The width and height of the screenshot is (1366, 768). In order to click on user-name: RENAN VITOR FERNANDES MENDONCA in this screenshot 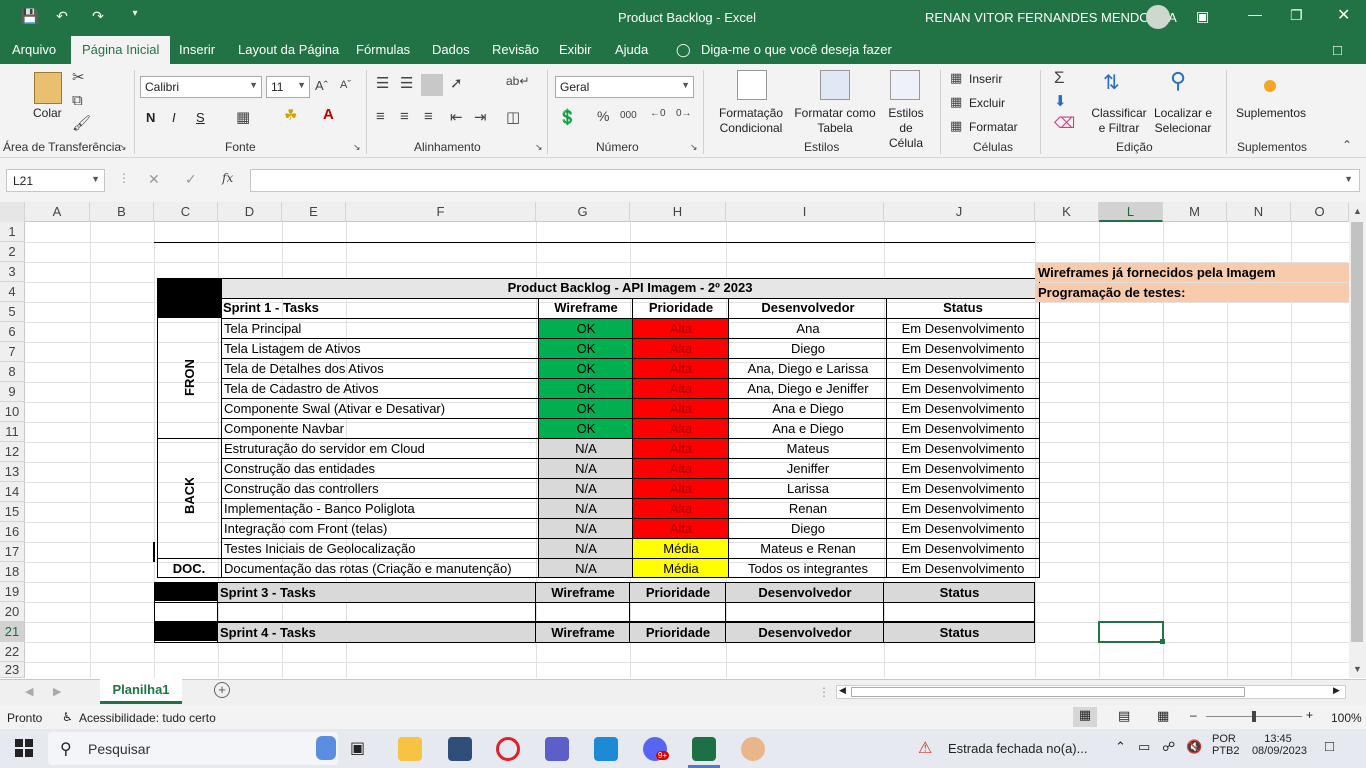, I will do `click(1051, 17)`.